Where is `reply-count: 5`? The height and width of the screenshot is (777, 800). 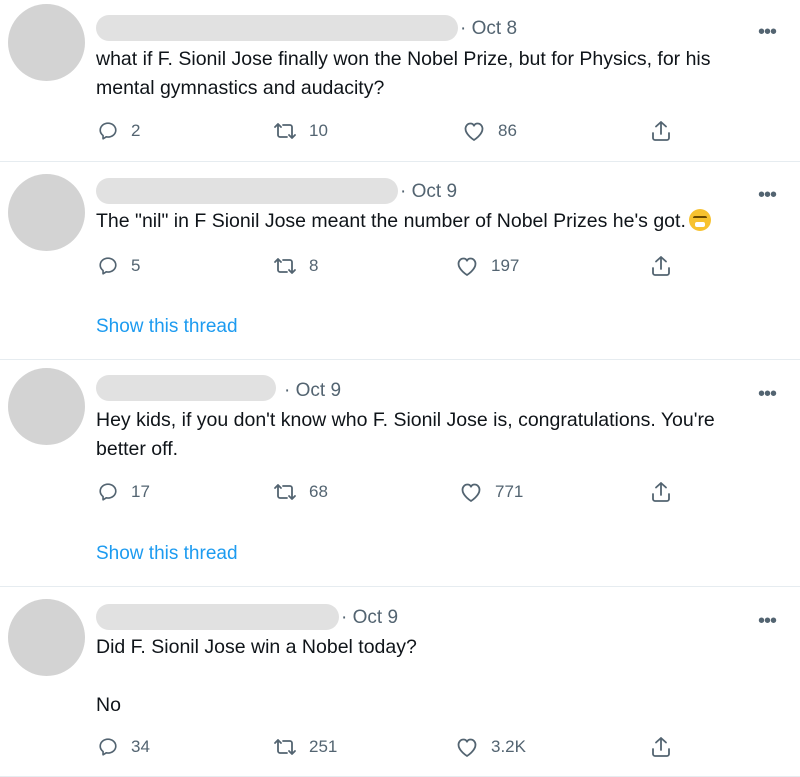 reply-count: 5 is located at coordinates (136, 265).